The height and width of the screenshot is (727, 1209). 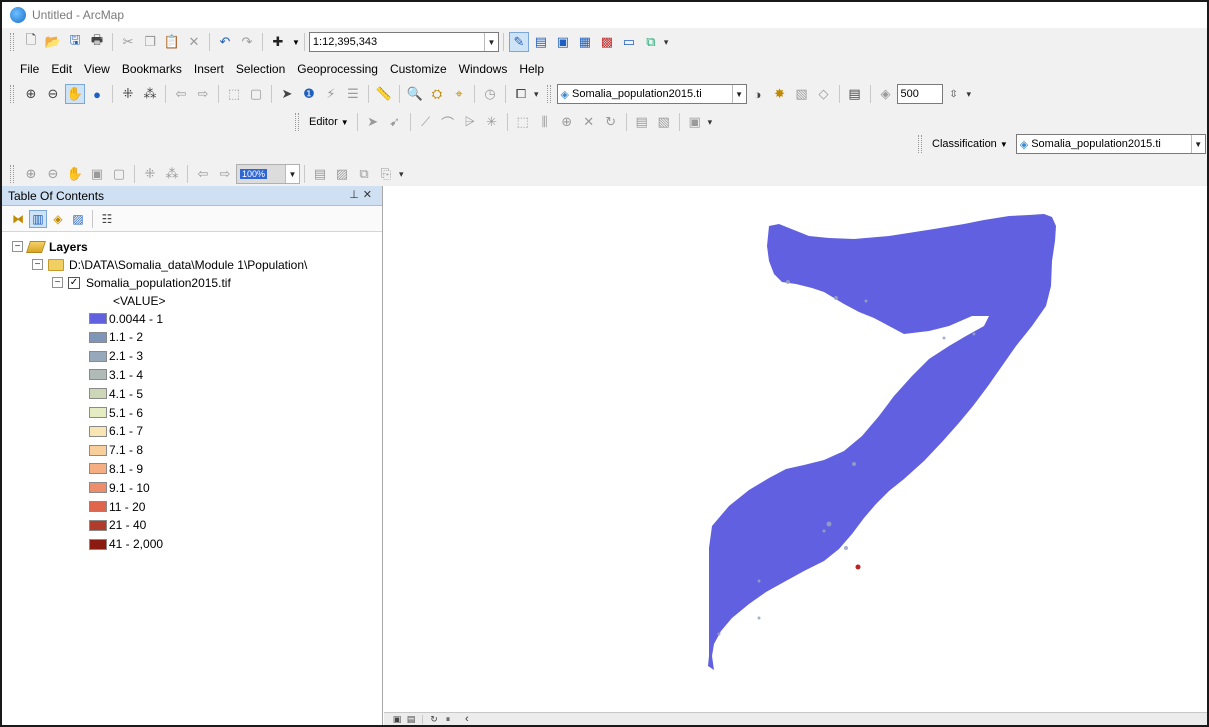 What do you see at coordinates (225, 174) in the screenshot?
I see `next-extent-layout-icon: ⇨` at bounding box center [225, 174].